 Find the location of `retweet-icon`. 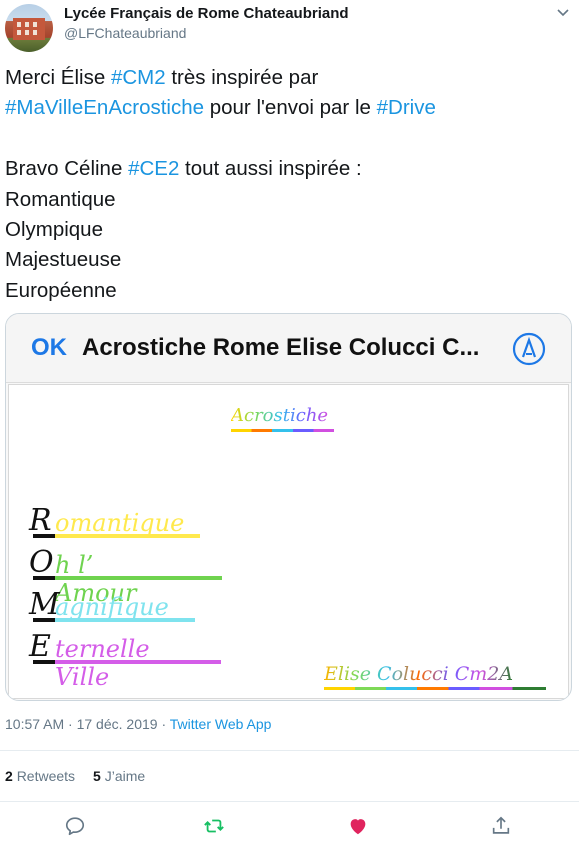

retweet-icon is located at coordinates (214, 826).